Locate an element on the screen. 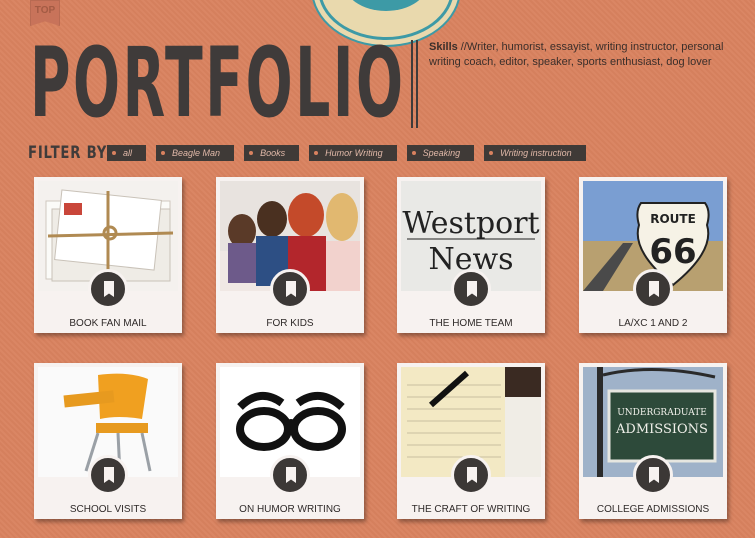 This screenshot has height=538, width=755. route-text: ROUTE is located at coordinates (673, 219).